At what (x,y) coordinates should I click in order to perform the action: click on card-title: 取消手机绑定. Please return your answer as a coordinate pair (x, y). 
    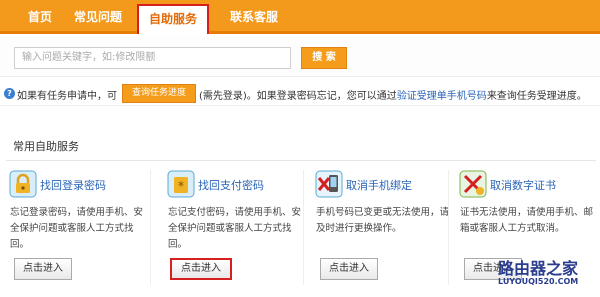
    Looking at the image, I should click on (379, 185).